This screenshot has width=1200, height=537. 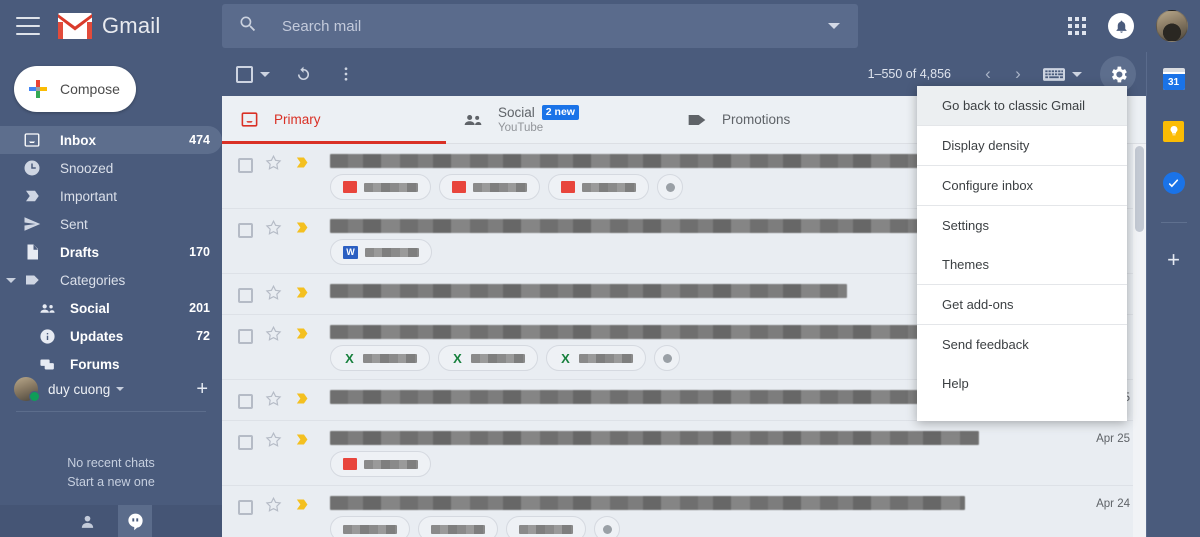 What do you see at coordinates (1022, 383) in the screenshot?
I see `menu-item-help: Help` at bounding box center [1022, 383].